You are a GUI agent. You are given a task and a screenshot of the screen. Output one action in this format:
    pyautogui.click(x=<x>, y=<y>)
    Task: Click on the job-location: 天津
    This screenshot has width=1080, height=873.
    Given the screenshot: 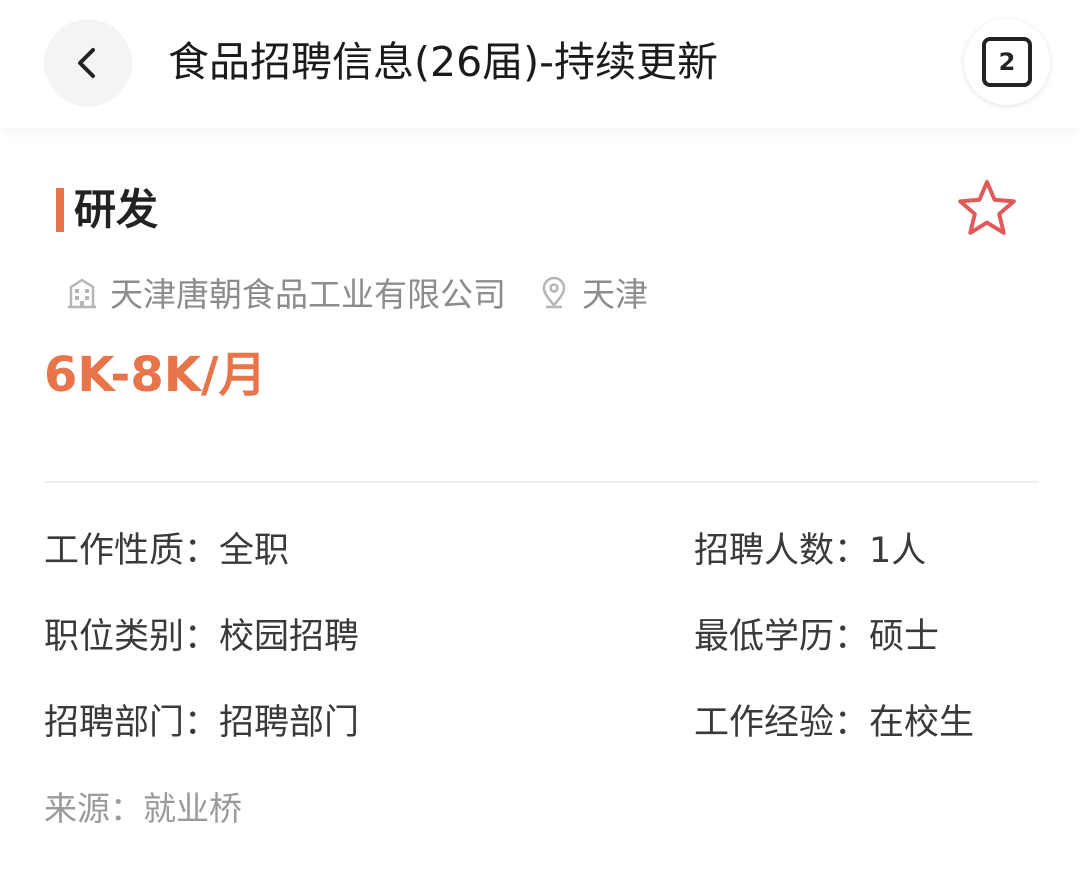 What is the action you would take?
    pyautogui.click(x=615, y=294)
    